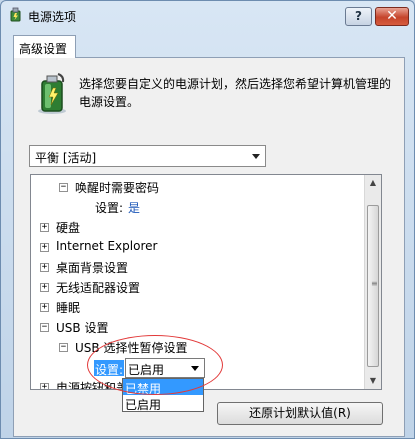 Image resolution: width=415 pixels, height=439 pixels. What do you see at coordinates (358, 16) in the screenshot?
I see `help-button: ?` at bounding box center [358, 16].